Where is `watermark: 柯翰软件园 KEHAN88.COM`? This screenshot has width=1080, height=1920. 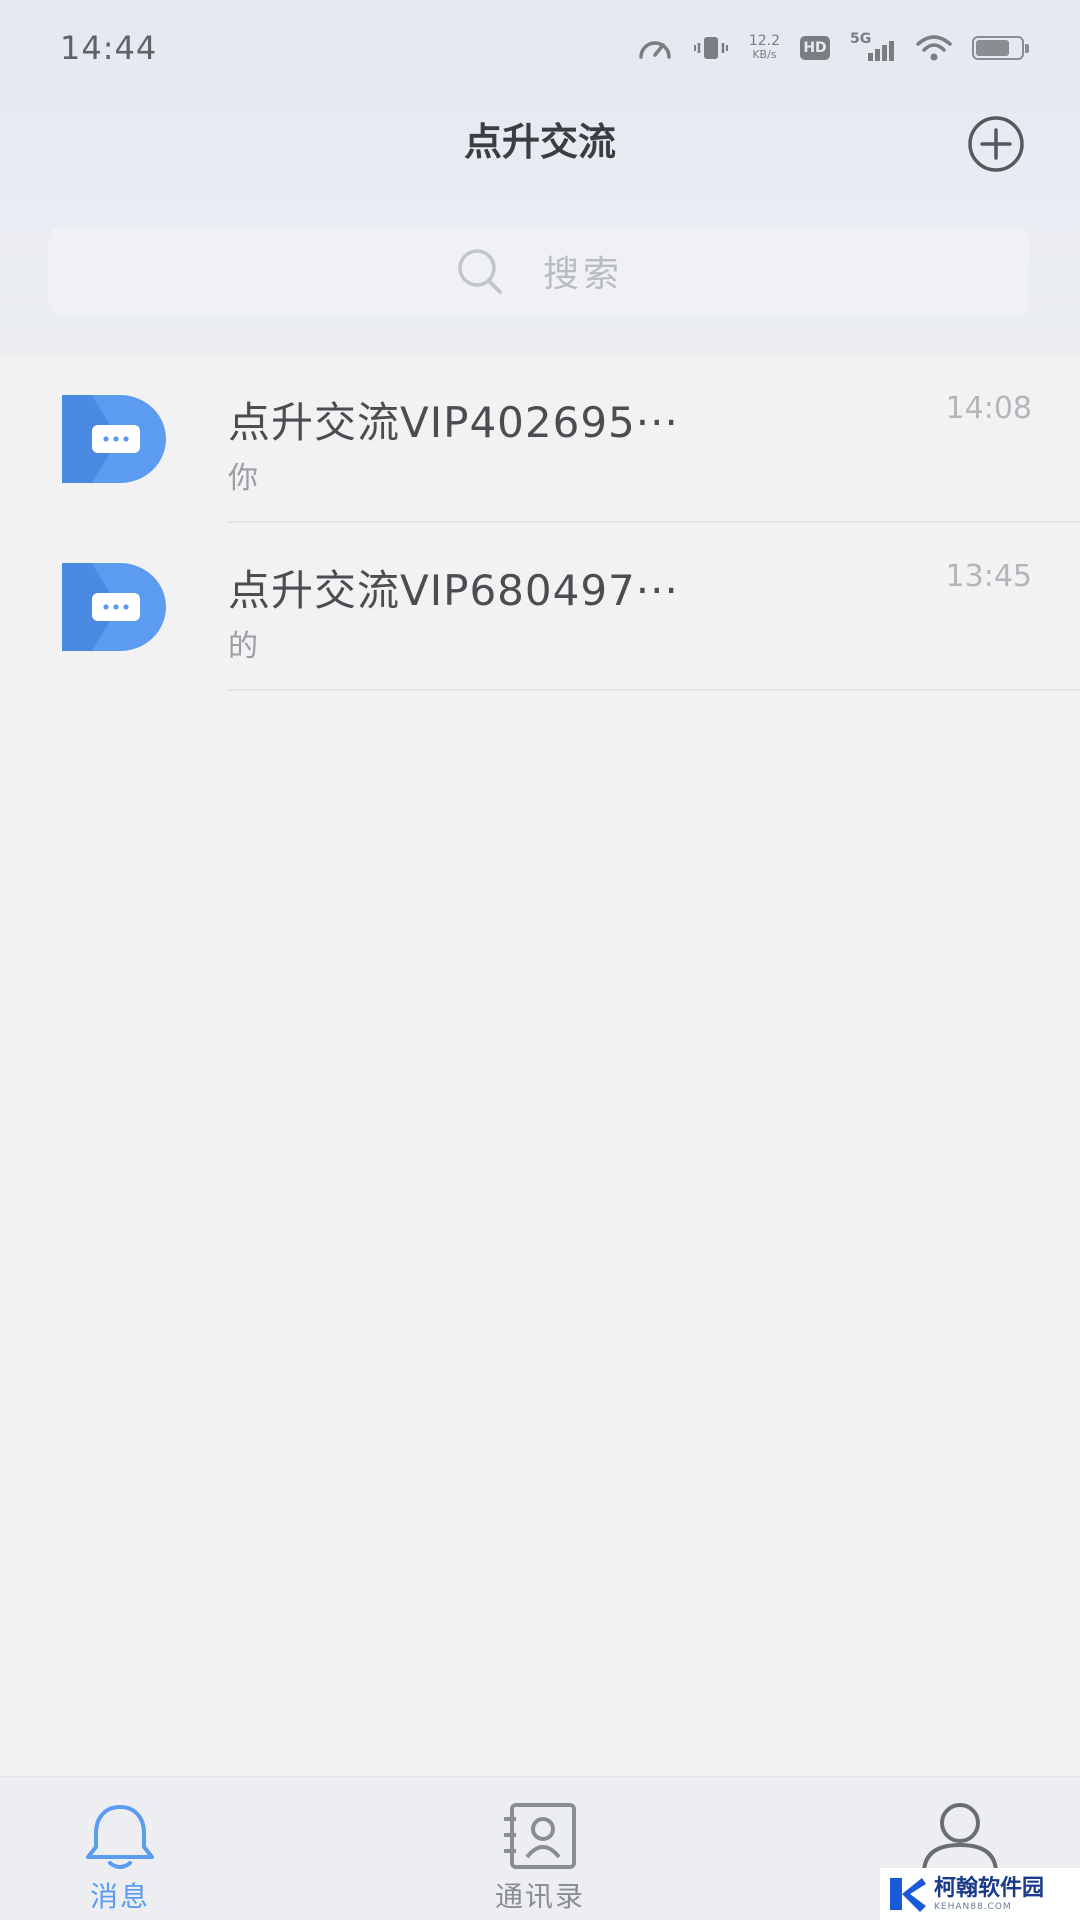 watermark: 柯翰软件园 KEHAN88.COM is located at coordinates (980, 1894).